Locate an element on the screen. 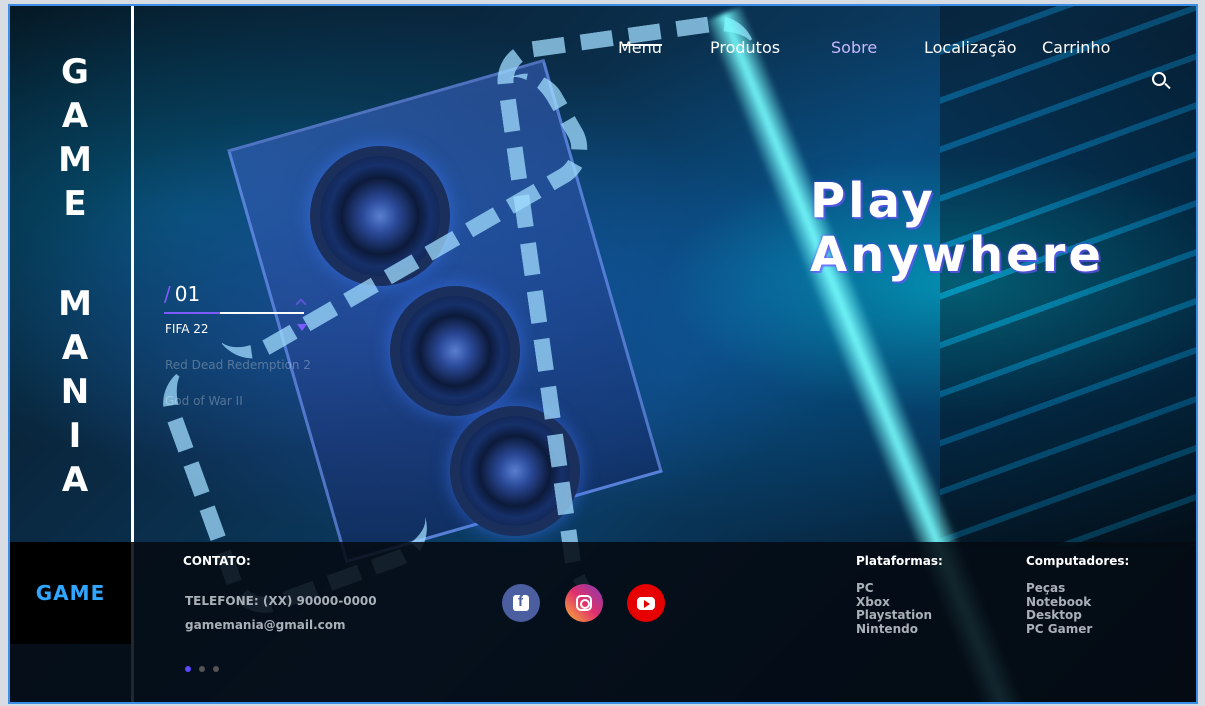  nav-active-indicator is located at coordinates (642, 45).